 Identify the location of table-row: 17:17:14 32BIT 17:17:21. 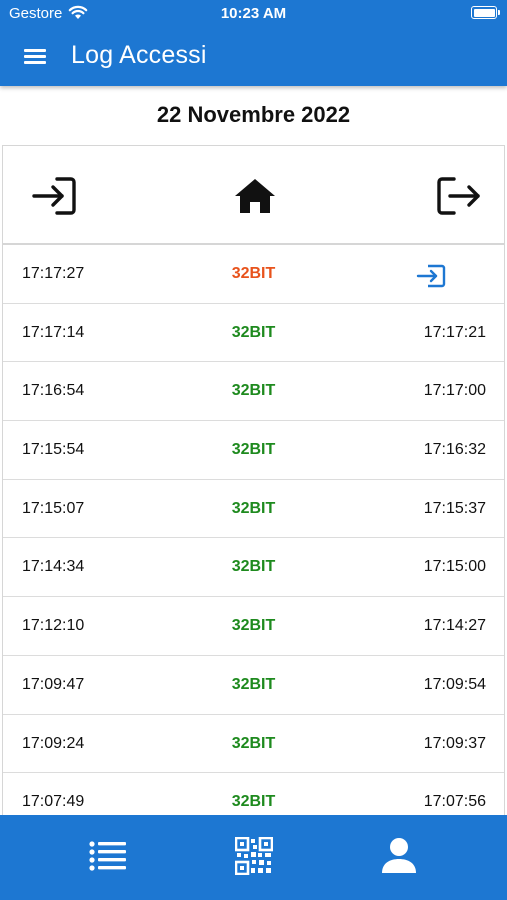
(253, 333).